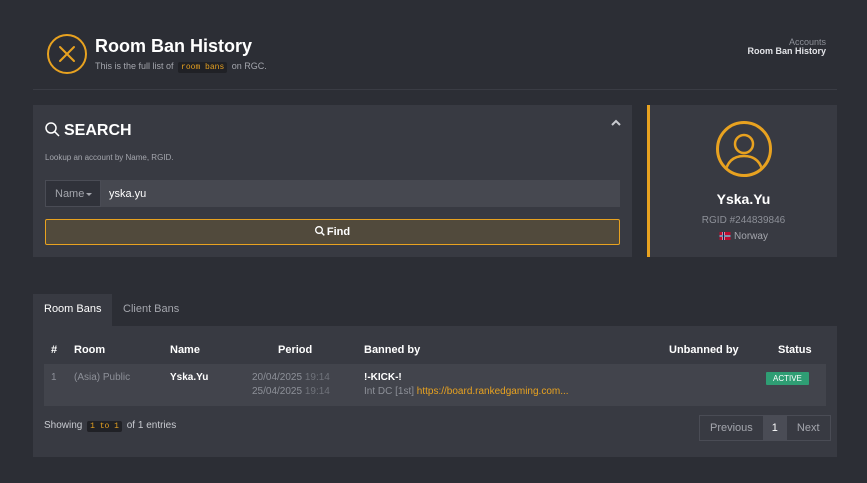 This screenshot has height=483, width=867. I want to click on search-input, so click(360, 193).